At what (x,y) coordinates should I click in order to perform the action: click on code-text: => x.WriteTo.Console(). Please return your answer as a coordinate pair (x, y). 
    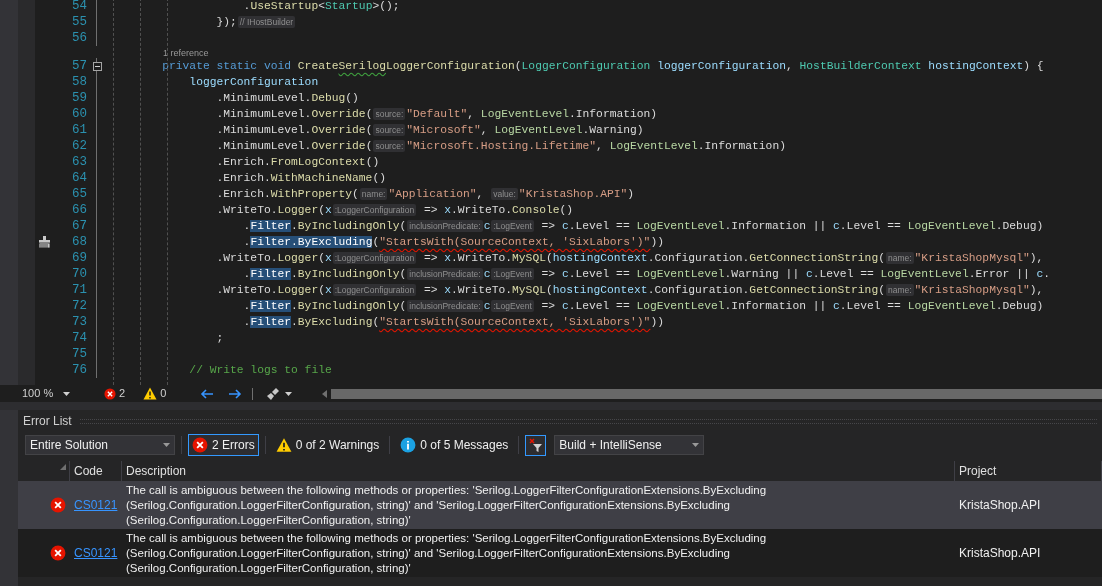
    Looking at the image, I should click on (498, 210).